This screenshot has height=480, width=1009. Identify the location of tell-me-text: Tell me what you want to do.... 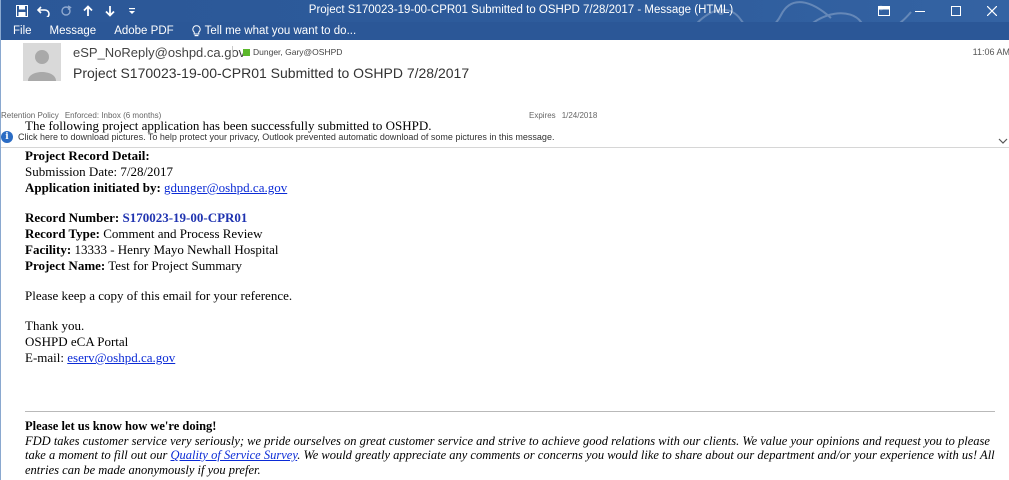
(280, 31).